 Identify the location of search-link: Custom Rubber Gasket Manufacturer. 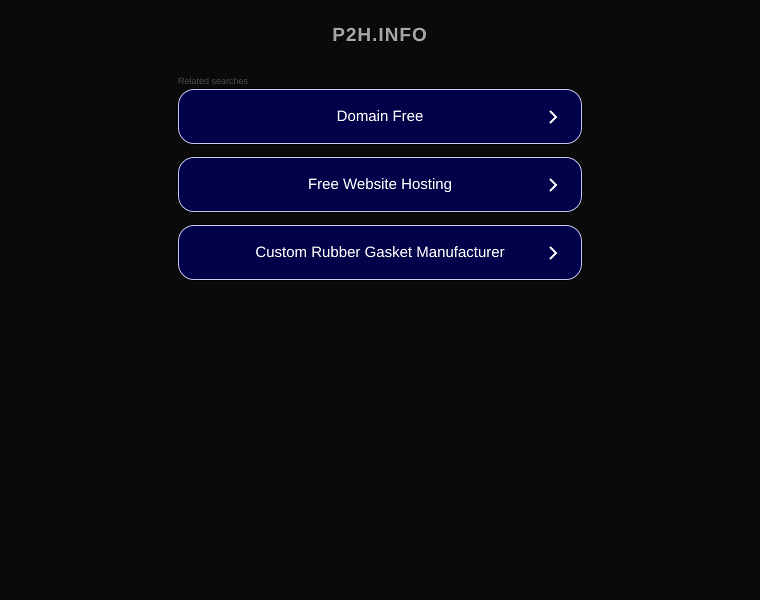
(380, 252).